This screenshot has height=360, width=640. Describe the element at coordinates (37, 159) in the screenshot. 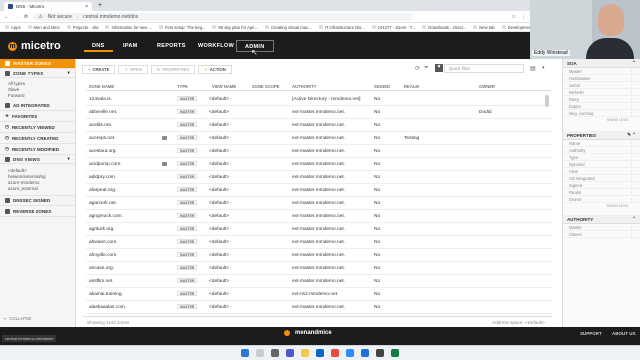

I see `dns-views-header: DNS VIEWS ▾` at that location.